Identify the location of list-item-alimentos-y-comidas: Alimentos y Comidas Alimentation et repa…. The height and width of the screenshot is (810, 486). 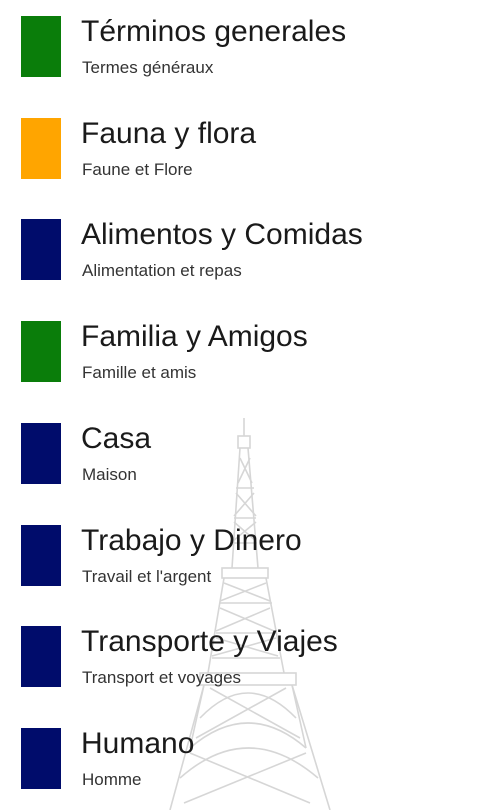
(243, 243).